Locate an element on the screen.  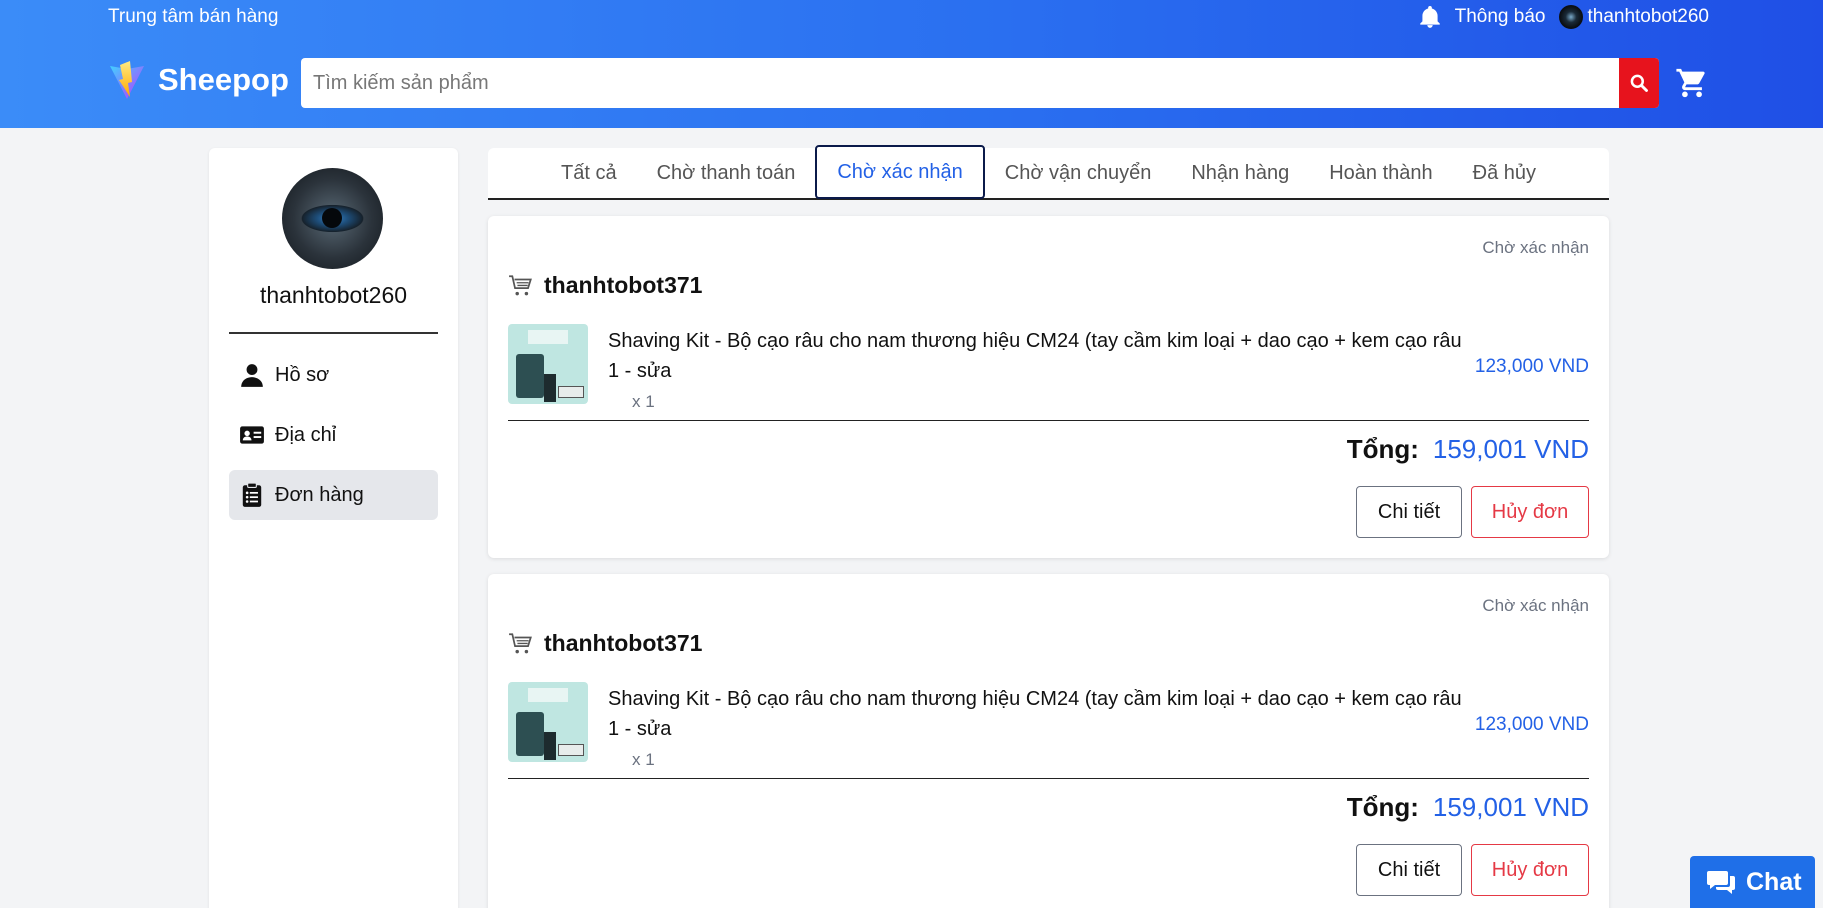
sidebar-username: thanhtobot260 is located at coordinates (333, 295).